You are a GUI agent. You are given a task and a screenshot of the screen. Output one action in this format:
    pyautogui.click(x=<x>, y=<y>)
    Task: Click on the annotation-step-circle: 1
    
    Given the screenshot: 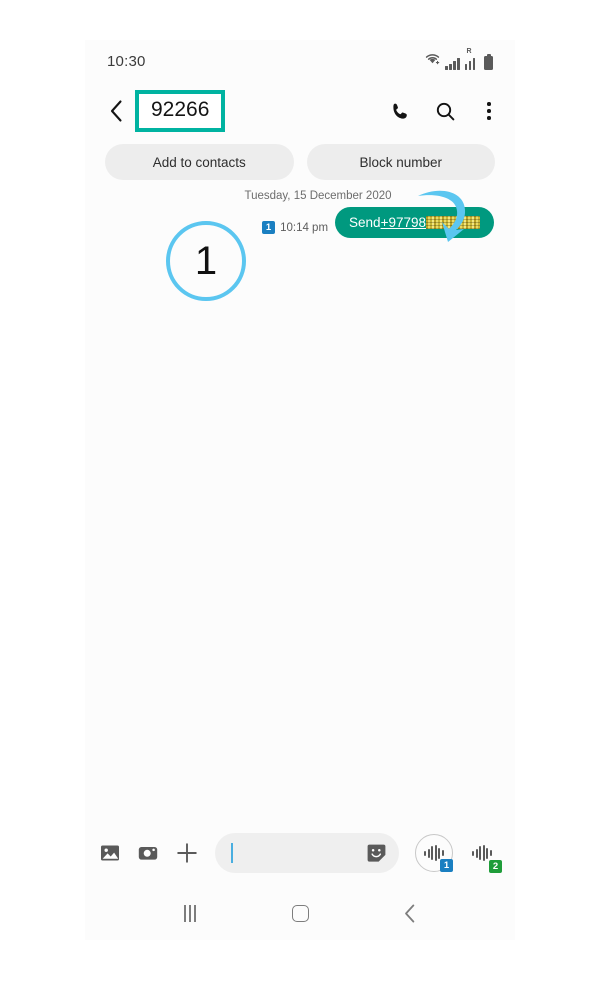 What is the action you would take?
    pyautogui.click(x=206, y=261)
    